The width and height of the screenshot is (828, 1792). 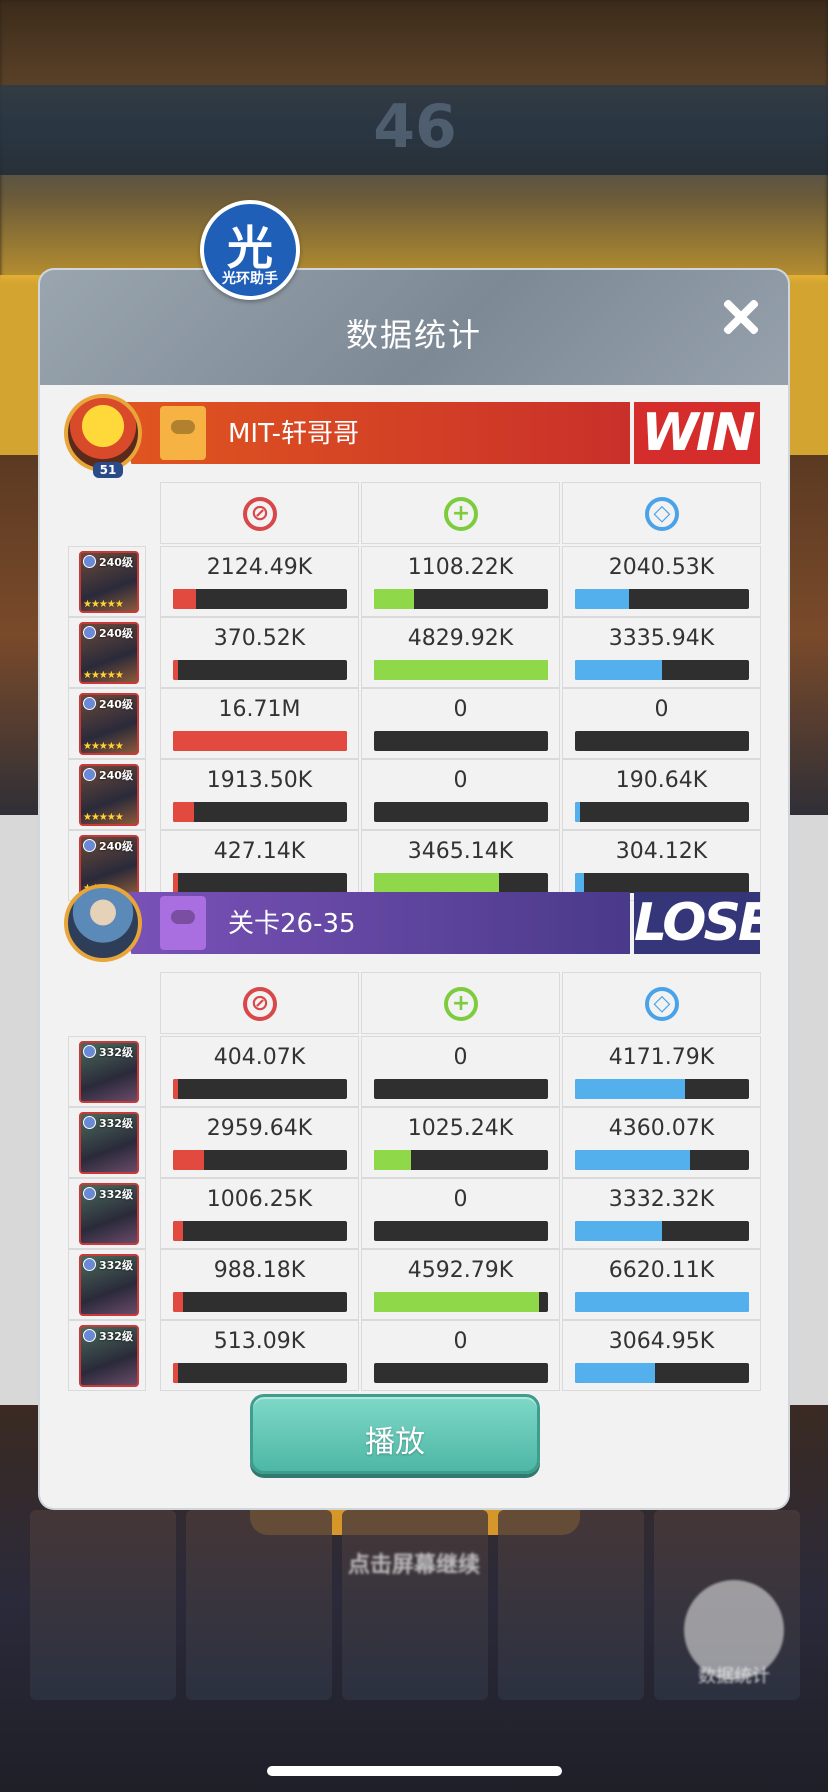 What do you see at coordinates (413, 1565) in the screenshot?
I see `continue-hint: 点击屏幕继续` at bounding box center [413, 1565].